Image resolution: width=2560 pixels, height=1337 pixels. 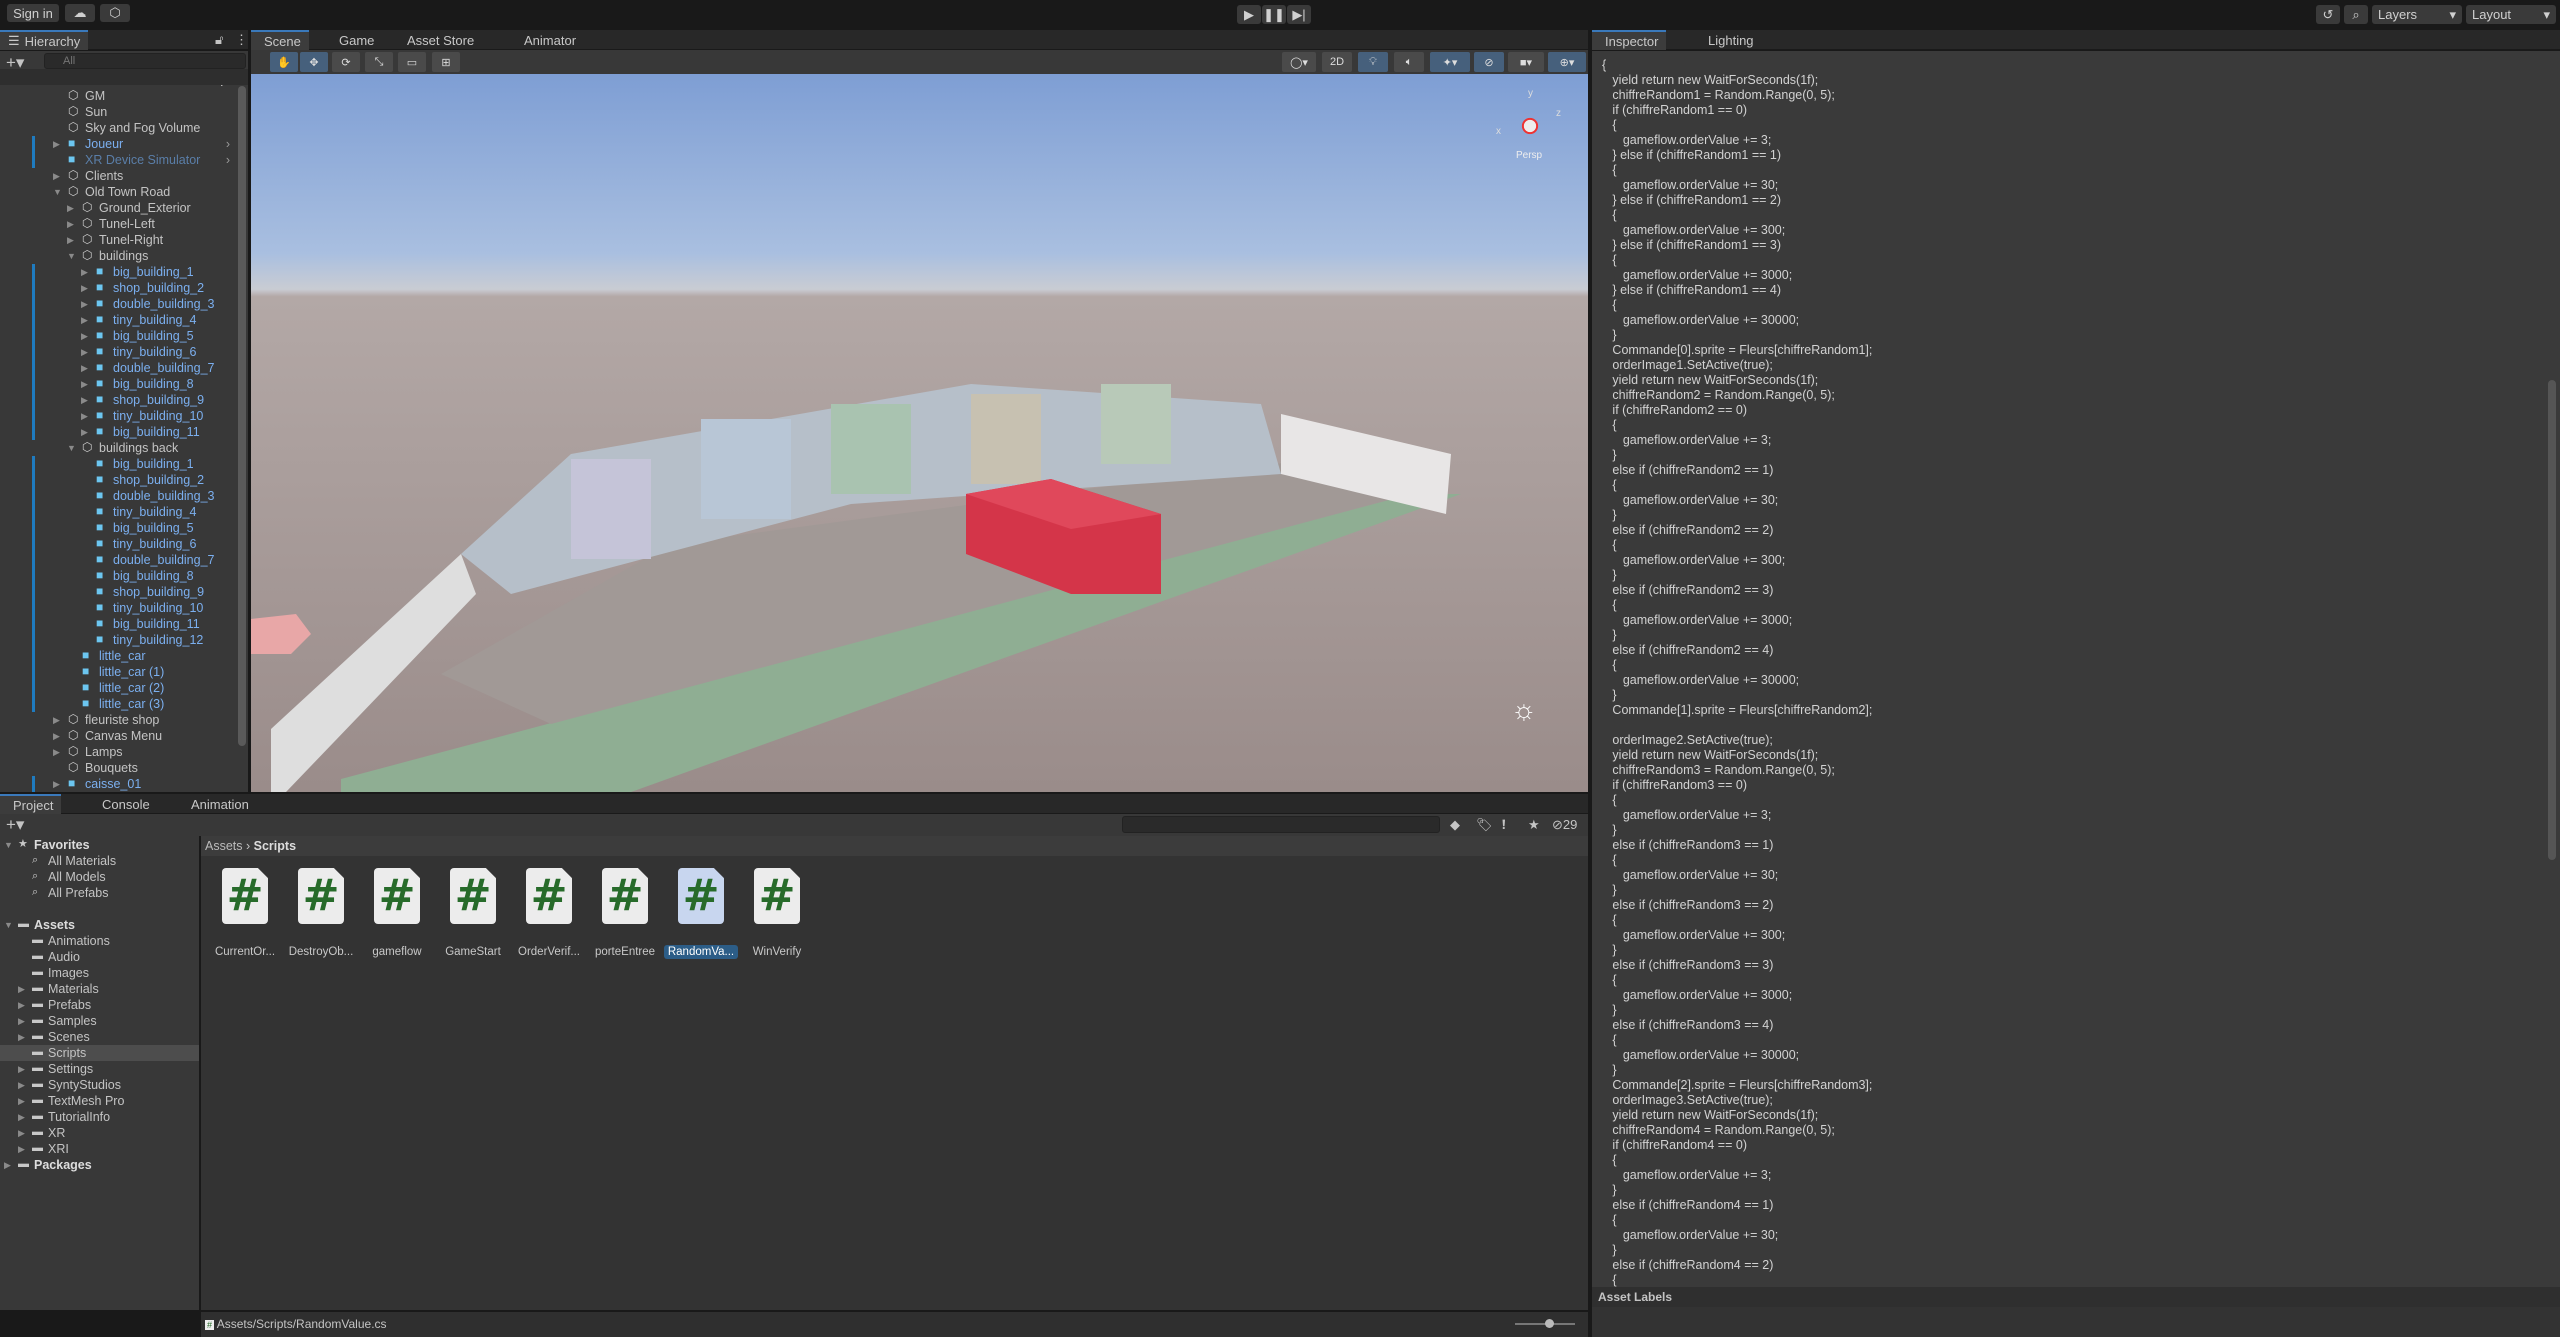 I want to click on favorite-star-icon: ★, so click(x=1534, y=825).